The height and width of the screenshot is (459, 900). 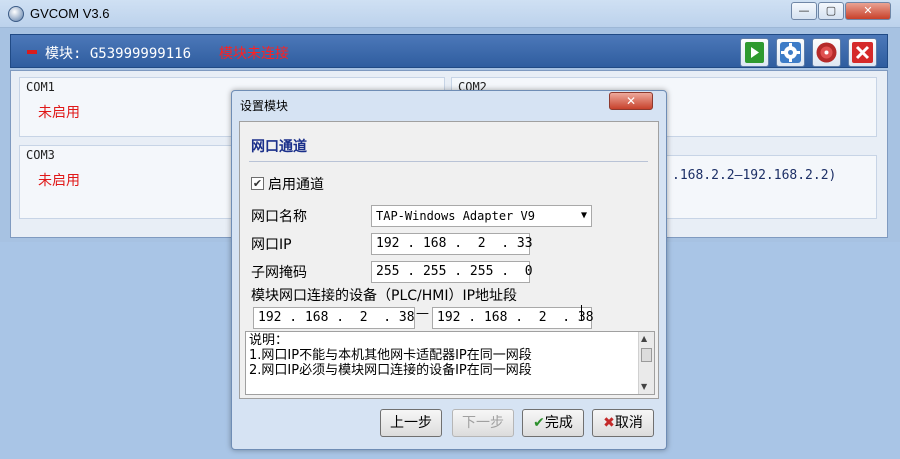 I want to click on enable-channel-checkbox: ✔, so click(x=257, y=183).